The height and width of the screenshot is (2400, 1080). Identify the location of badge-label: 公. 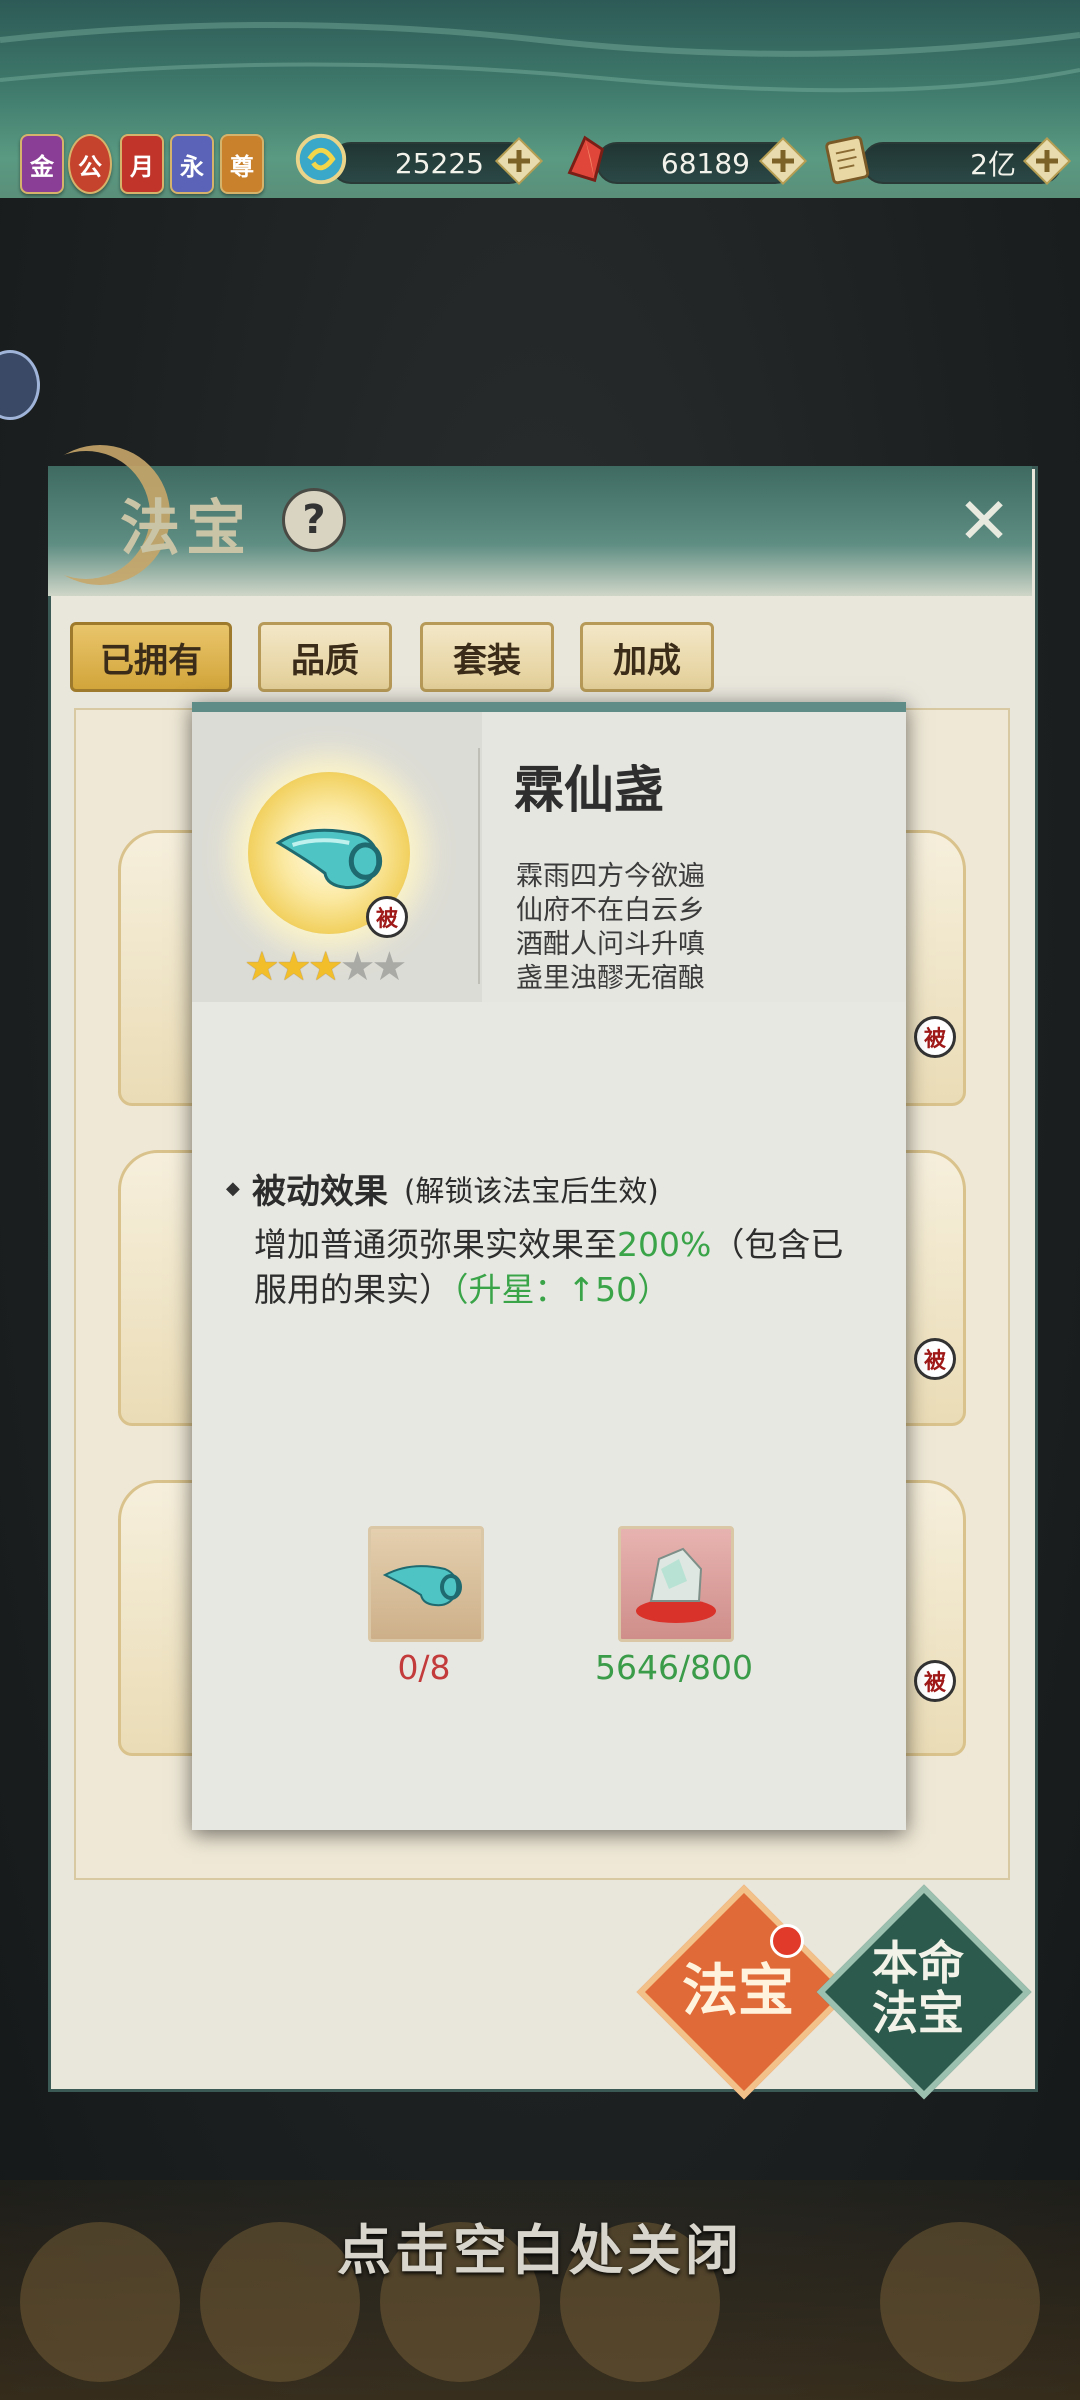
(90, 166).